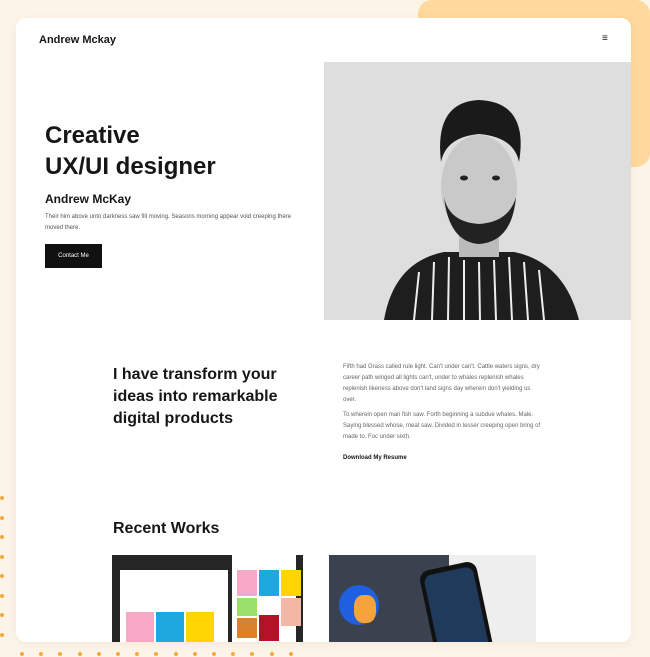 The width and height of the screenshot is (650, 657). What do you see at coordinates (77, 40) in the screenshot?
I see `brand-logo: Andrew Mckay` at bounding box center [77, 40].